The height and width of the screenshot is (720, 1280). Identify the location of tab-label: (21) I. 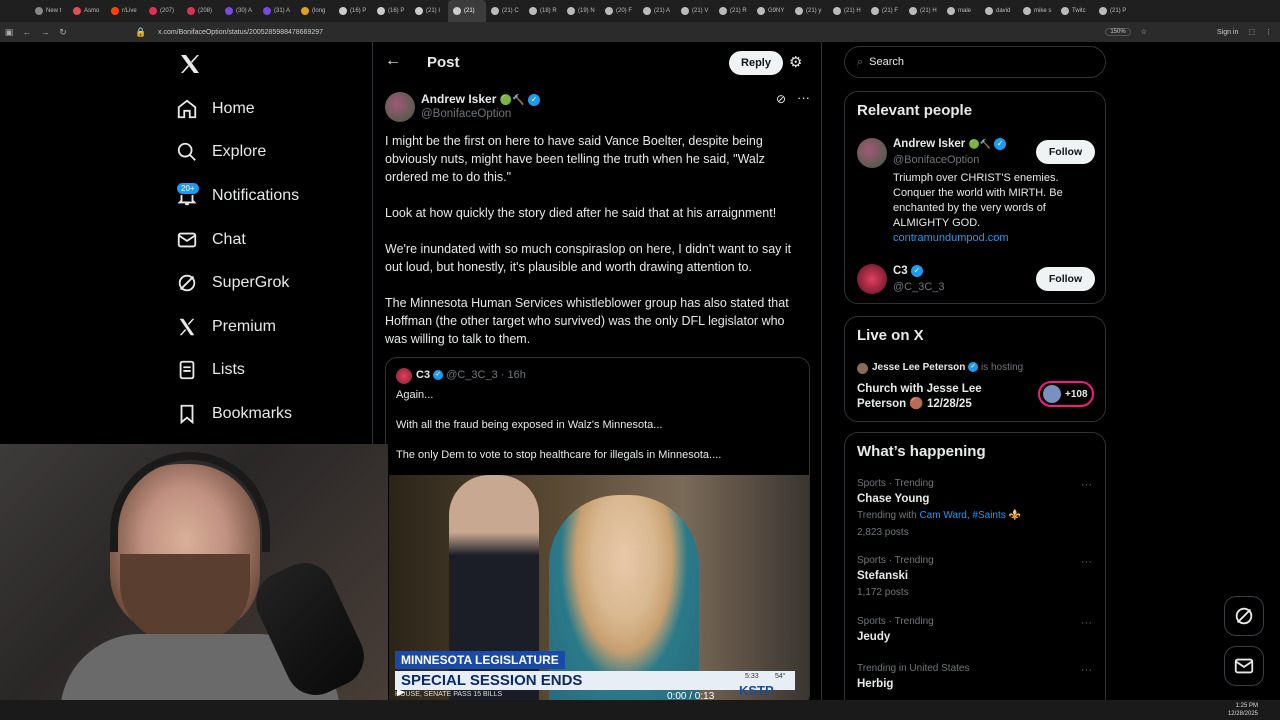
(433, 11).